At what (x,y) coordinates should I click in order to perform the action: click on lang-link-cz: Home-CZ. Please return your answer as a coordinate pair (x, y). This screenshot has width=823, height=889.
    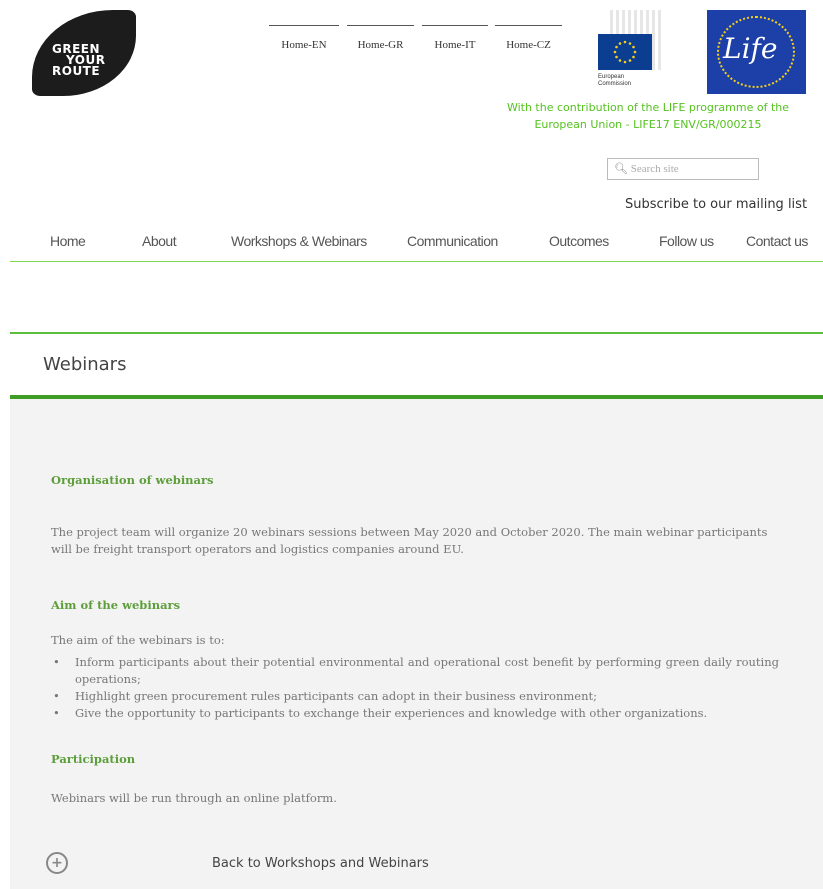
    Looking at the image, I should click on (528, 40).